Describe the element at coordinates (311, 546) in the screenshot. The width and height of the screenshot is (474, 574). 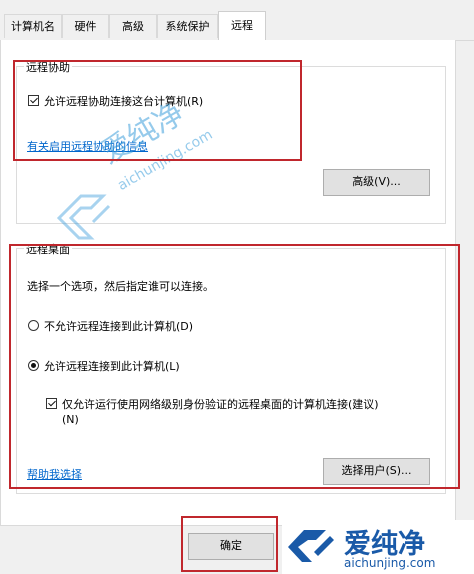
I see `site-logo-icon` at that location.